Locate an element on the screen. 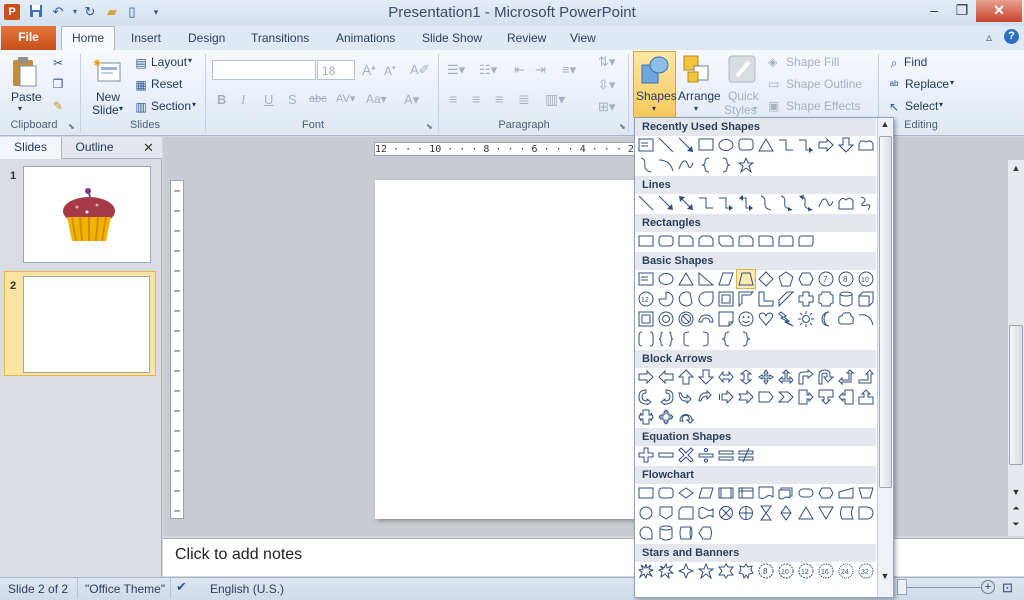  previous-slide-icon: ⏶ is located at coordinates (1016, 510).